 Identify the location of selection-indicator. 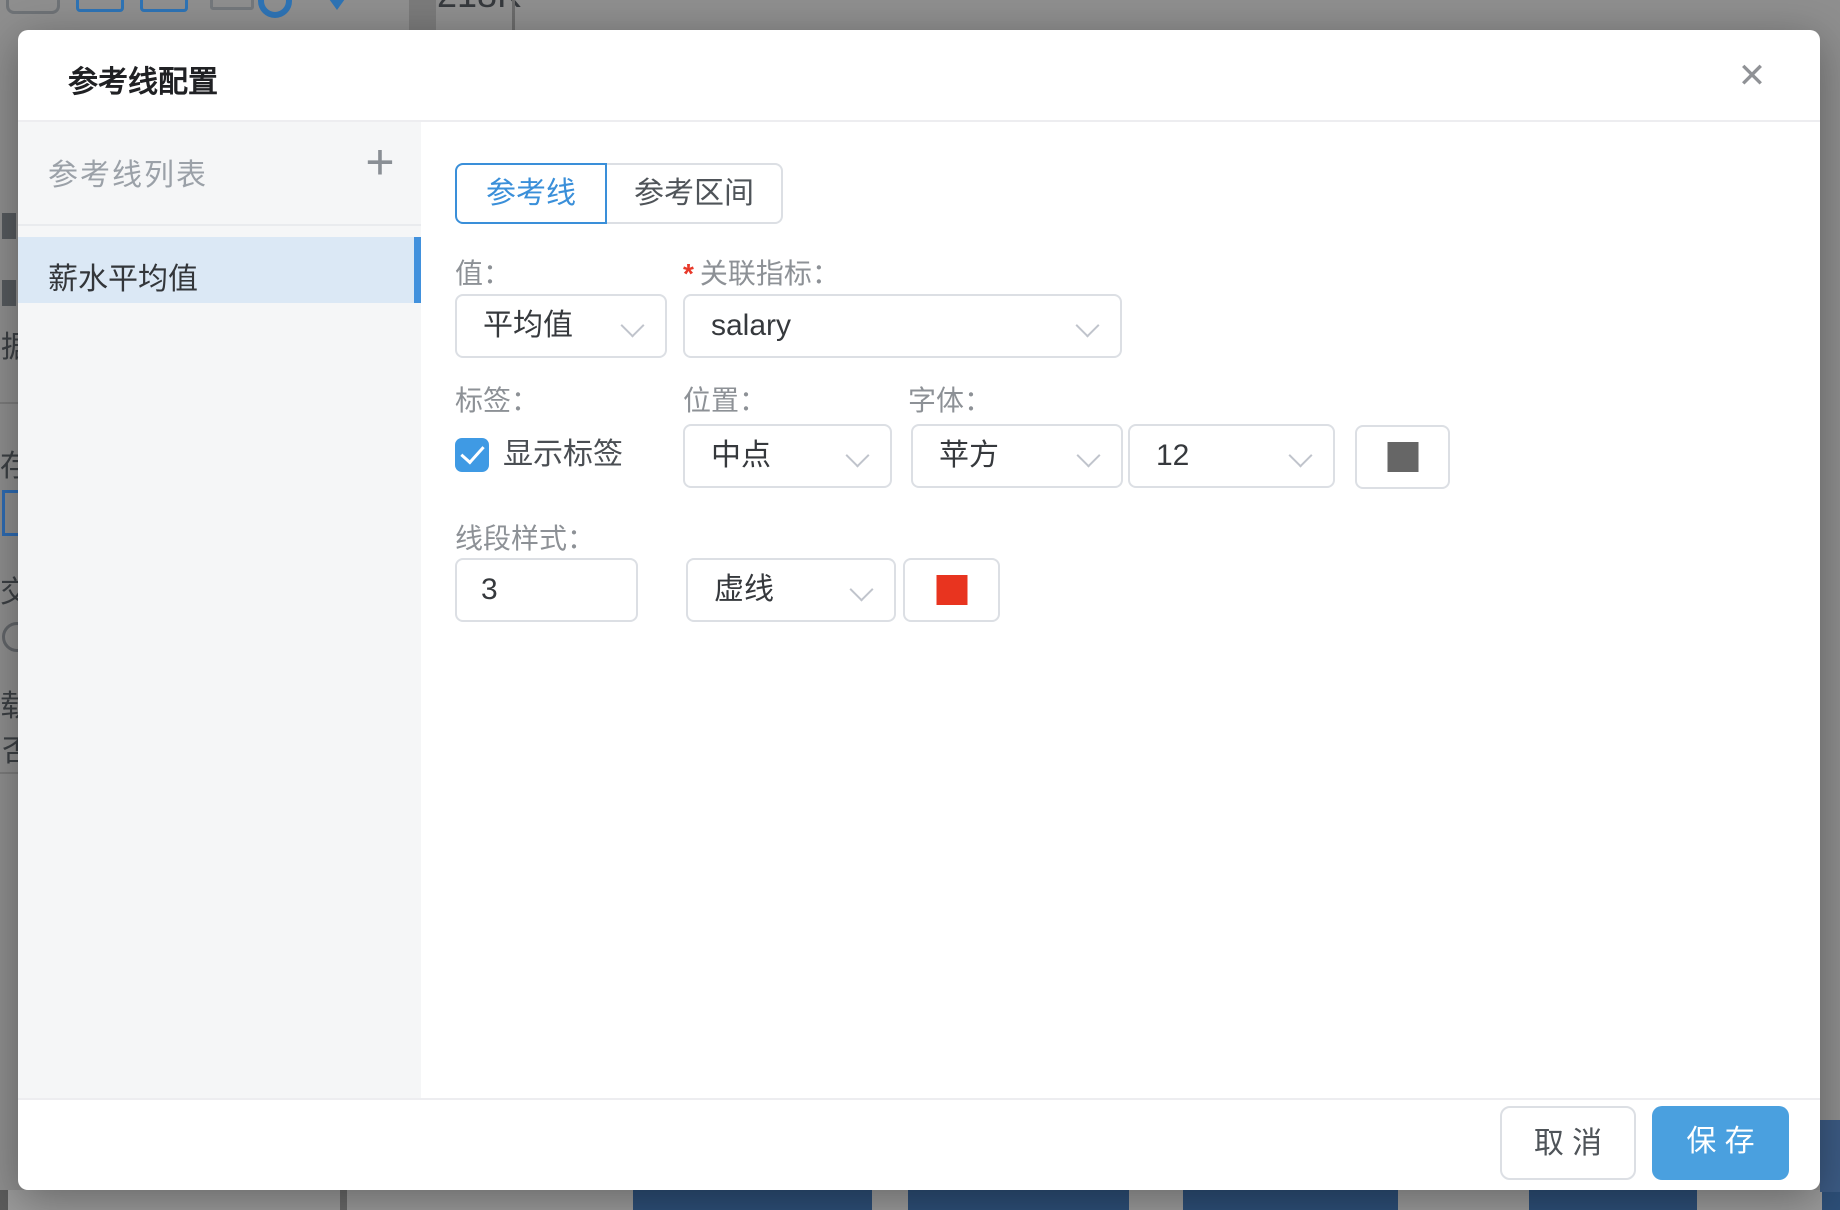
(417, 270).